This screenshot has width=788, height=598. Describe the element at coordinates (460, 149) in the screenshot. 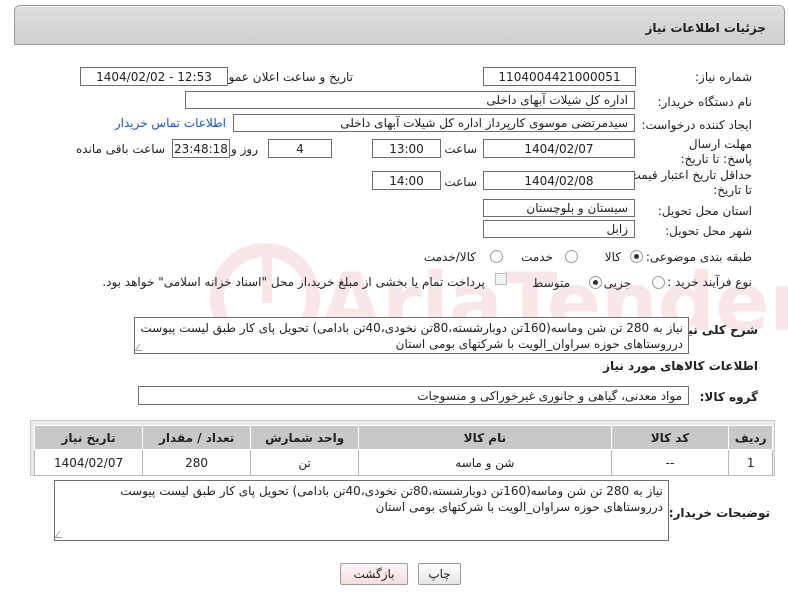

I see `reply-deadline-time-label: ساعت` at that location.